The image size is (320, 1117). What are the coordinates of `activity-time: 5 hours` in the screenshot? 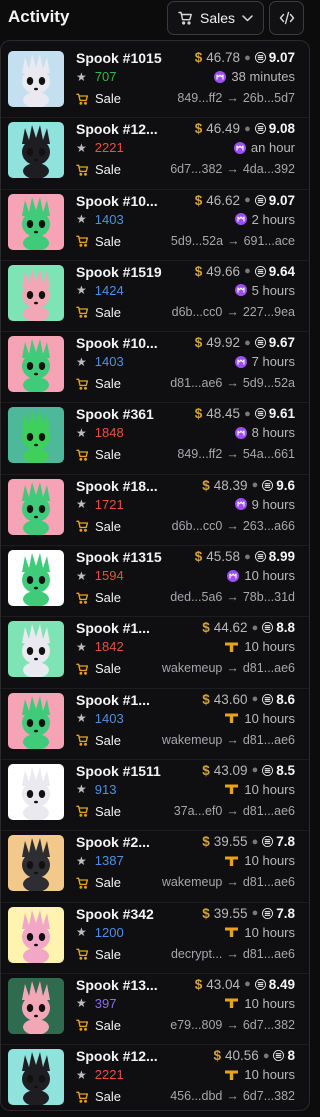 It's located at (264, 290).